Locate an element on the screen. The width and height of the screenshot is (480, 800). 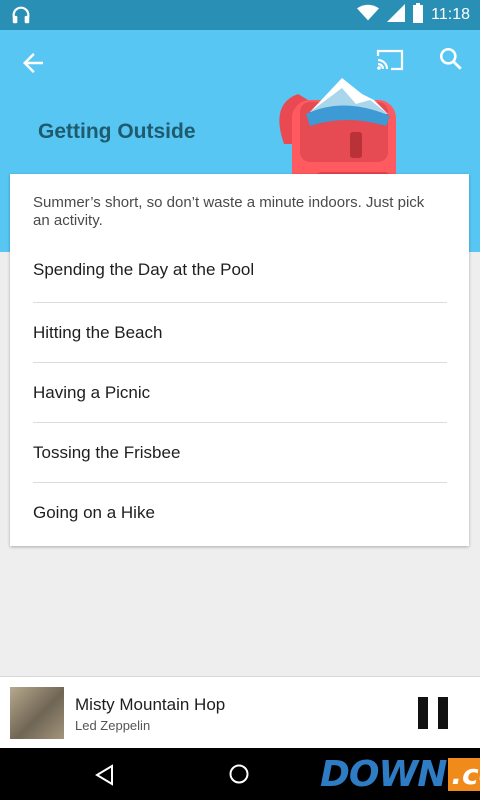
watermark-suffix: .cc is located at coordinates (464, 774).